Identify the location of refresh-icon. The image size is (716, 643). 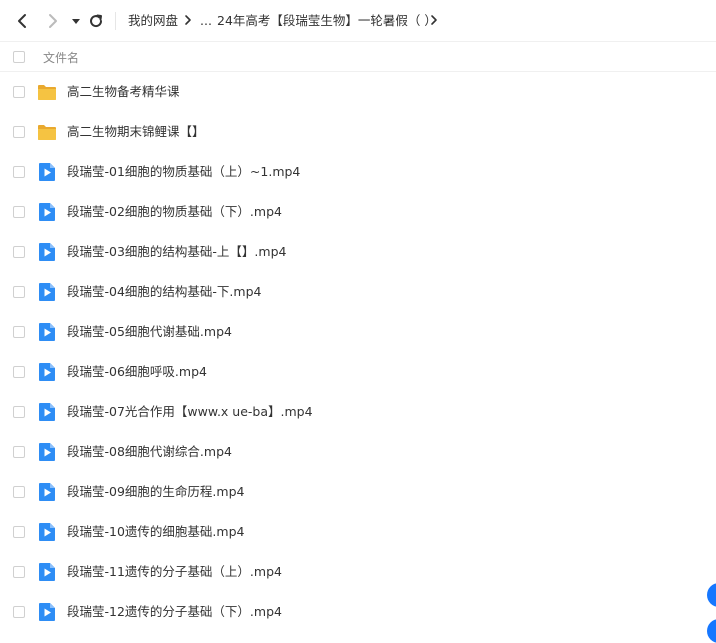
(96, 21).